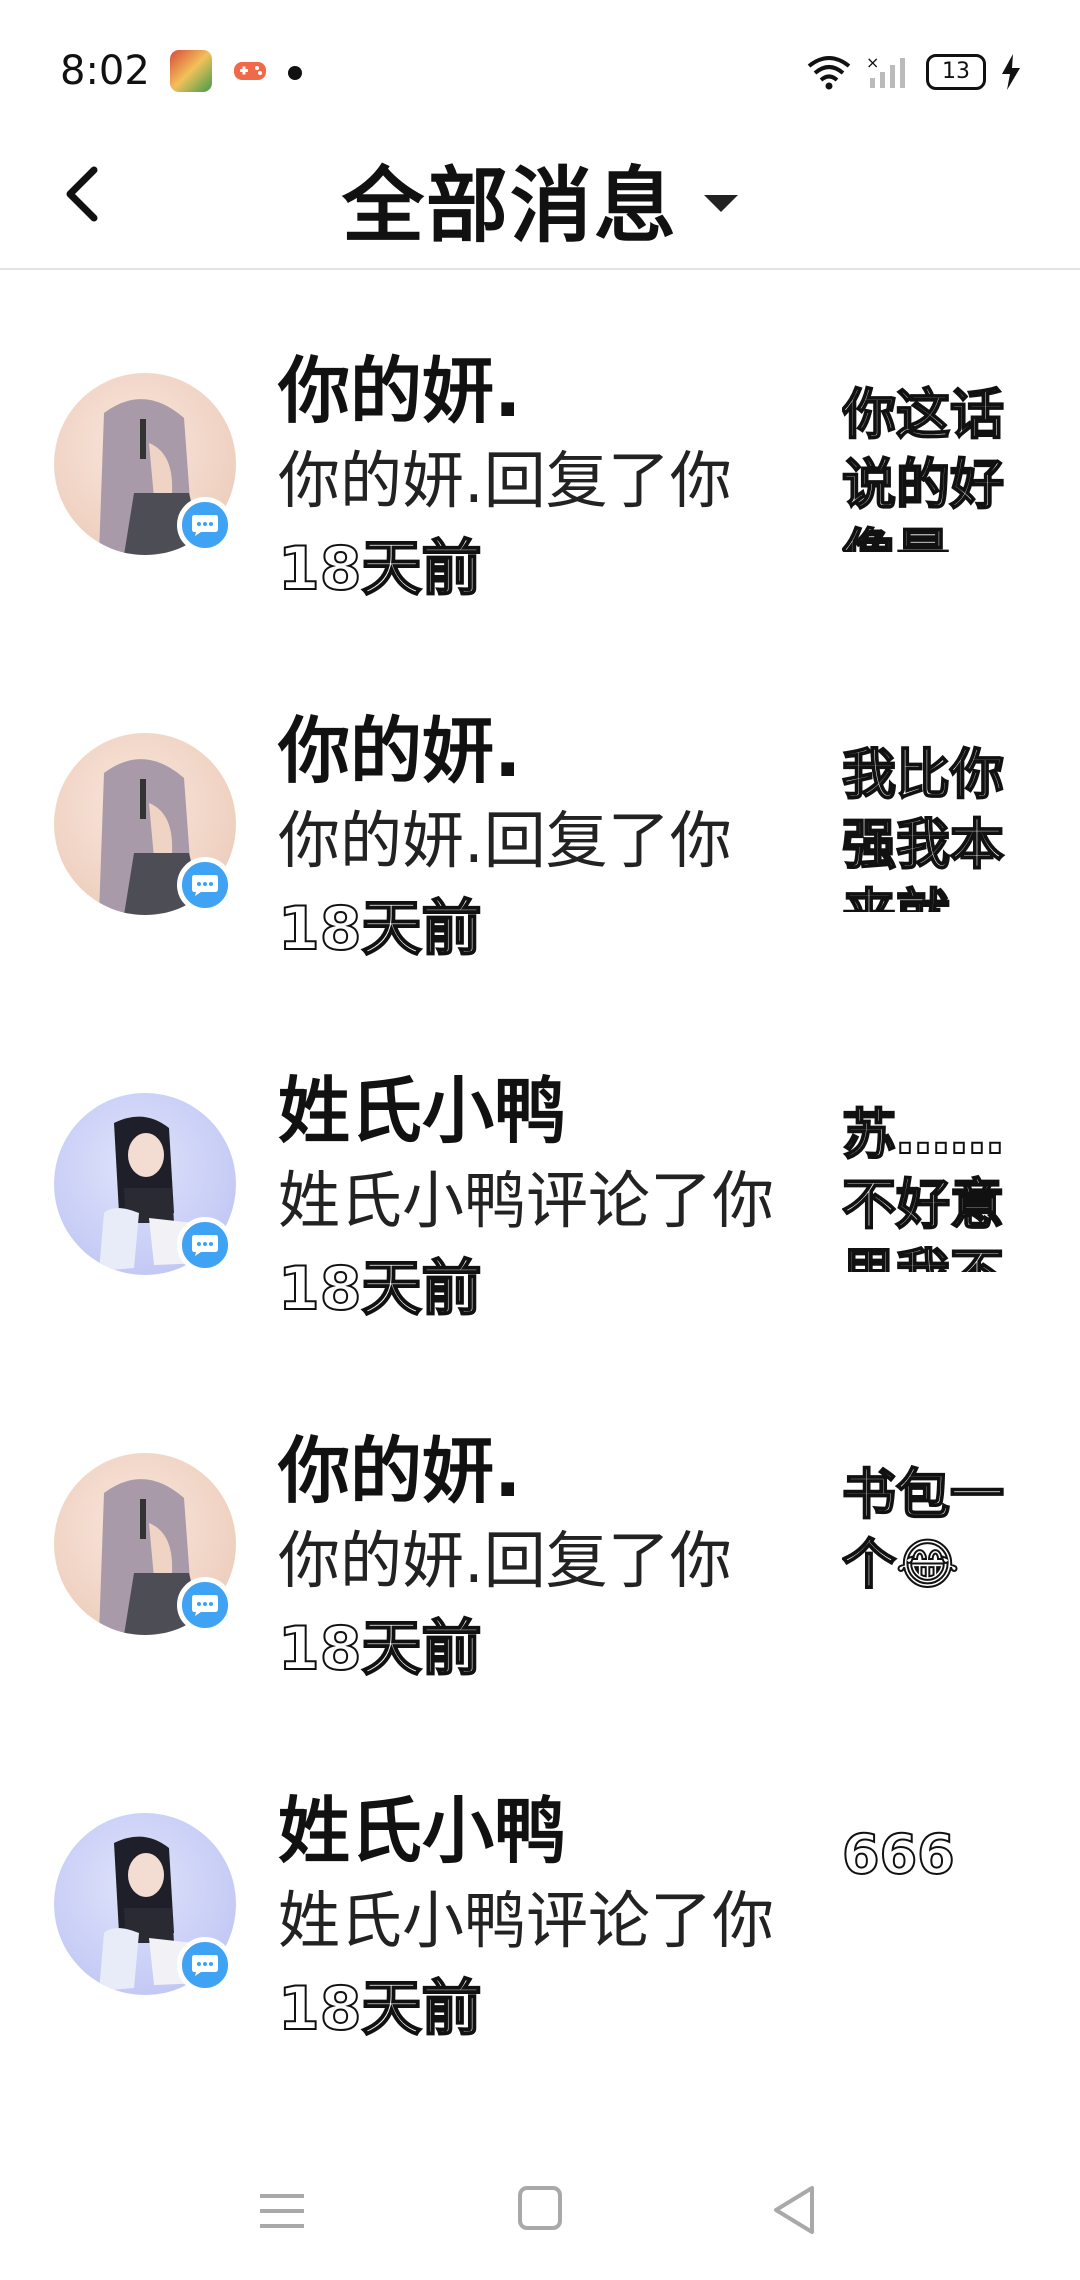  What do you see at coordinates (509, 206) in the screenshot?
I see `page-title: 全部消息` at bounding box center [509, 206].